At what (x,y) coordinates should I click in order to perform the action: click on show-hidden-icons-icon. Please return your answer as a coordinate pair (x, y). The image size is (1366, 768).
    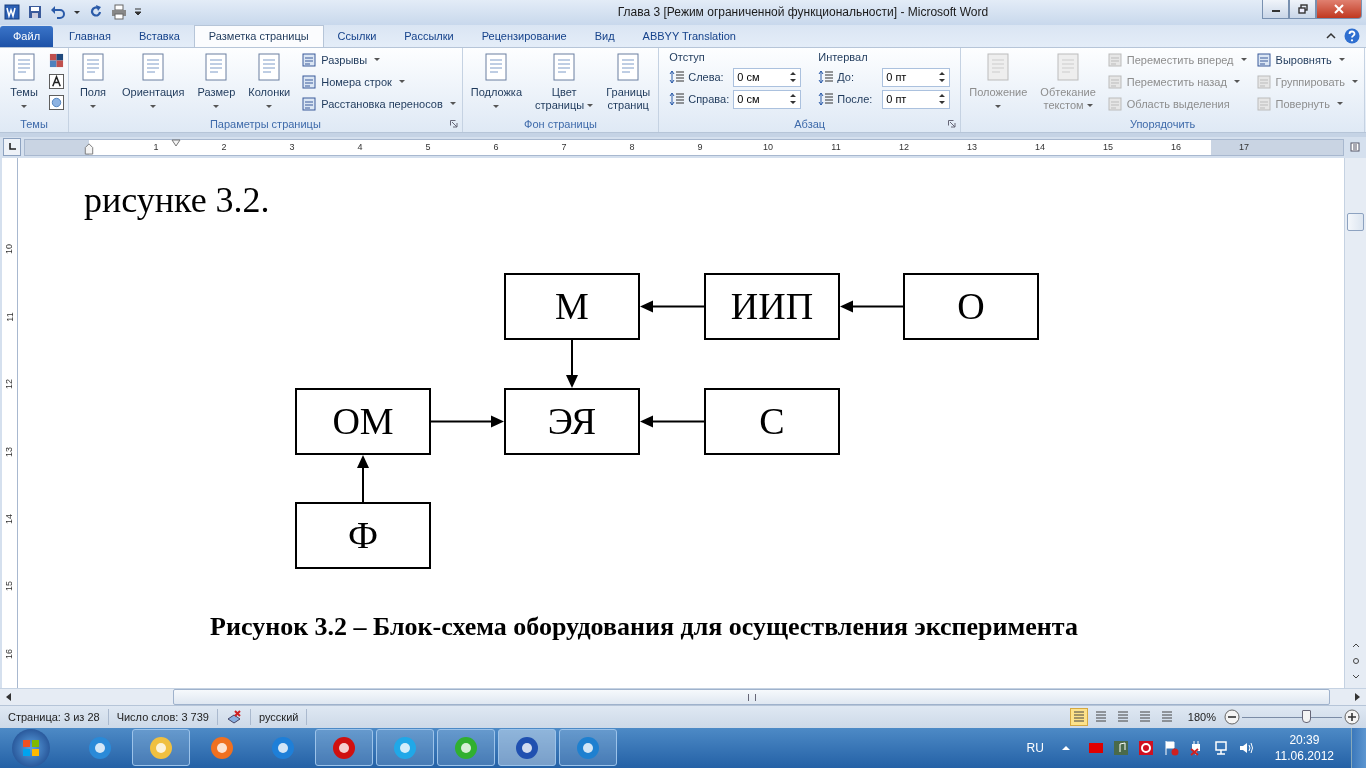
    Looking at the image, I should click on (1065, 748).